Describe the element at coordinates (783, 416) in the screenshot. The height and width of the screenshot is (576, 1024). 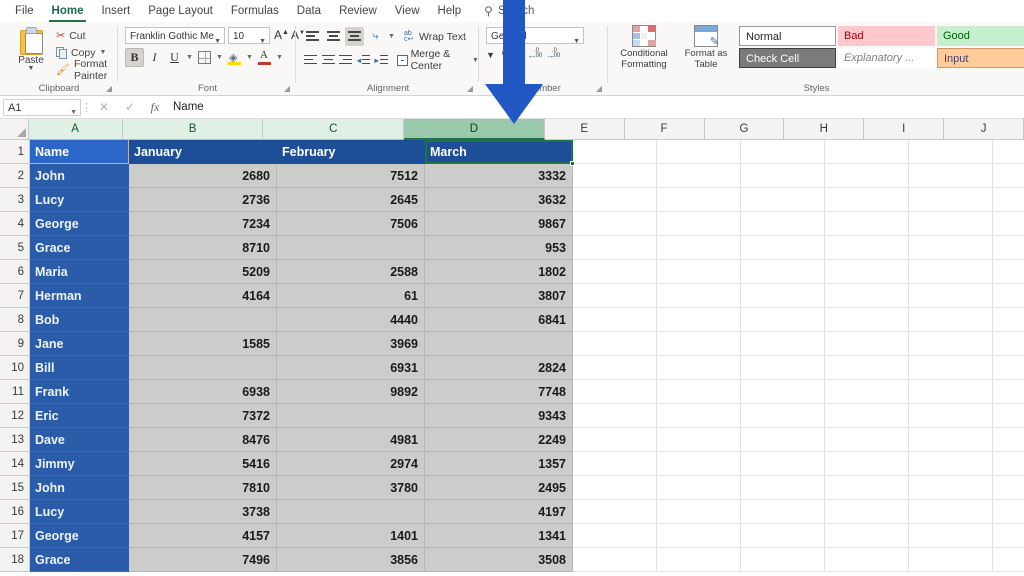
I see `cell-G12` at that location.